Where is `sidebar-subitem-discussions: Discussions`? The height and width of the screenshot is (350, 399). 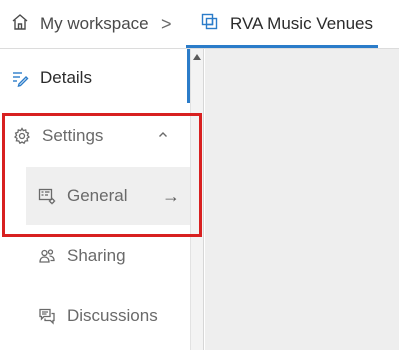 sidebar-subitem-discussions: Discussions is located at coordinates (108, 316).